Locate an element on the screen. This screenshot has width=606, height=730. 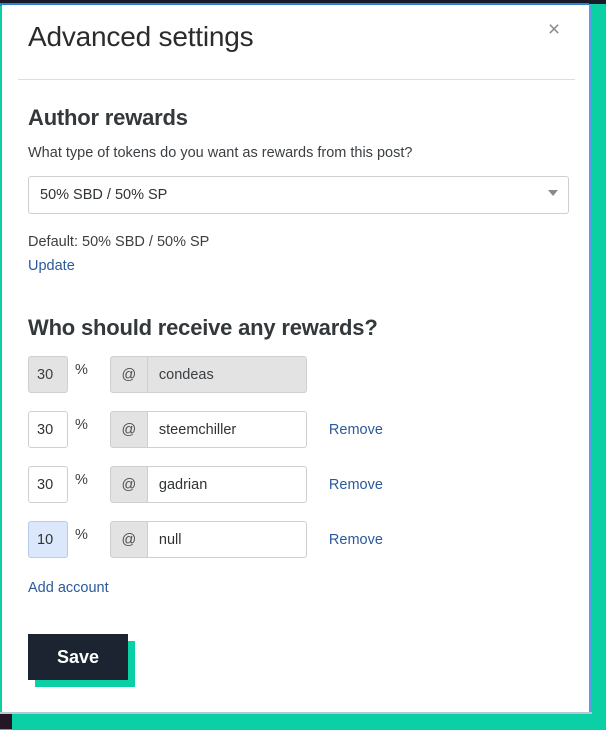
bottom-accent-bar is located at coordinates (303, 722).